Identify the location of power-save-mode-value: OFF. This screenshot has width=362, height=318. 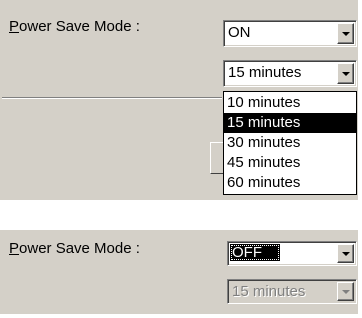
(255, 252).